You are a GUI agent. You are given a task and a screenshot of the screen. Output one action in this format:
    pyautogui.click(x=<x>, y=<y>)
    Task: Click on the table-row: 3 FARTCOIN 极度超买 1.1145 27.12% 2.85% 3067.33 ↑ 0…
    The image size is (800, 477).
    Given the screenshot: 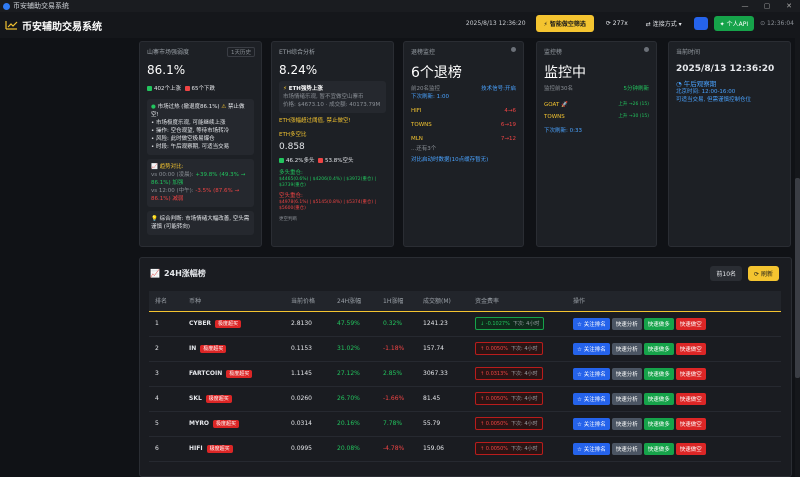 What is the action you would take?
    pyautogui.click(x=465, y=374)
    